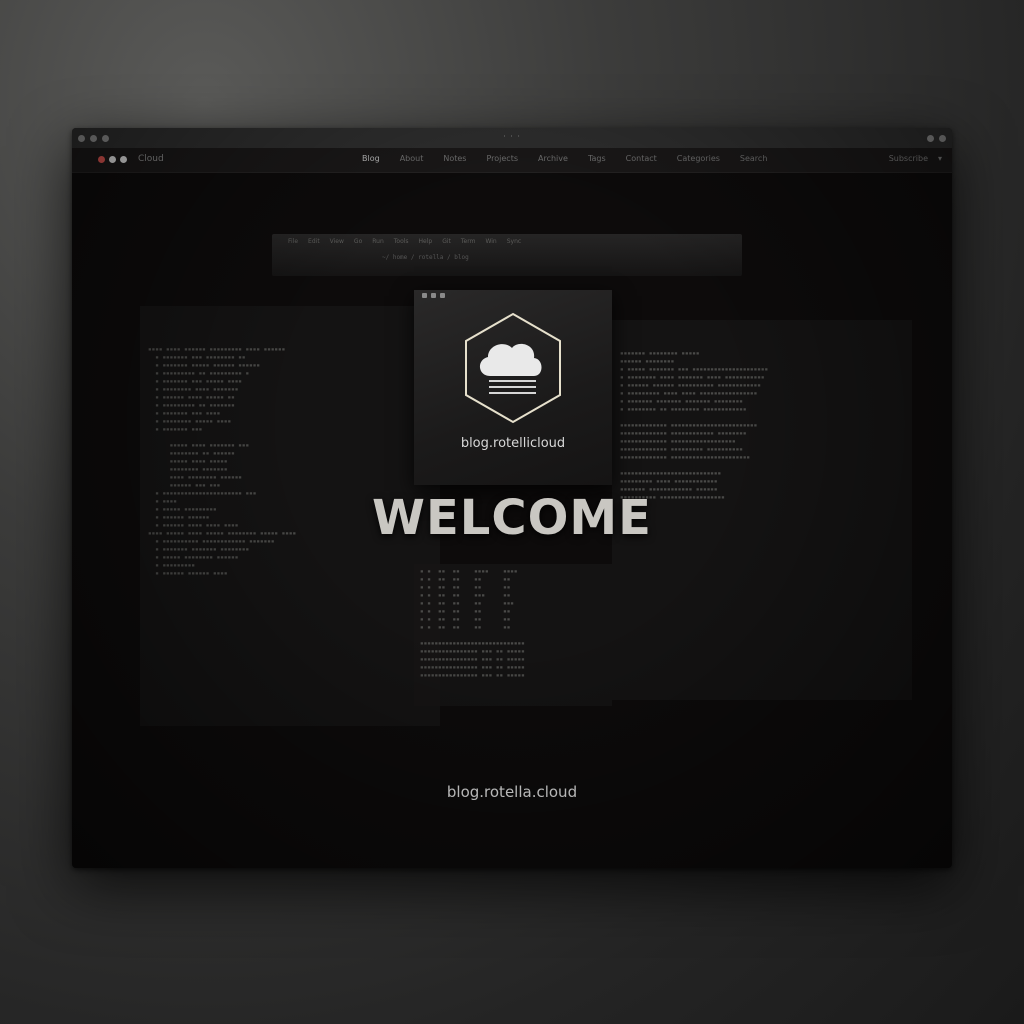  What do you see at coordinates (358, 241) in the screenshot?
I see `editor-menu-item: Go` at bounding box center [358, 241].